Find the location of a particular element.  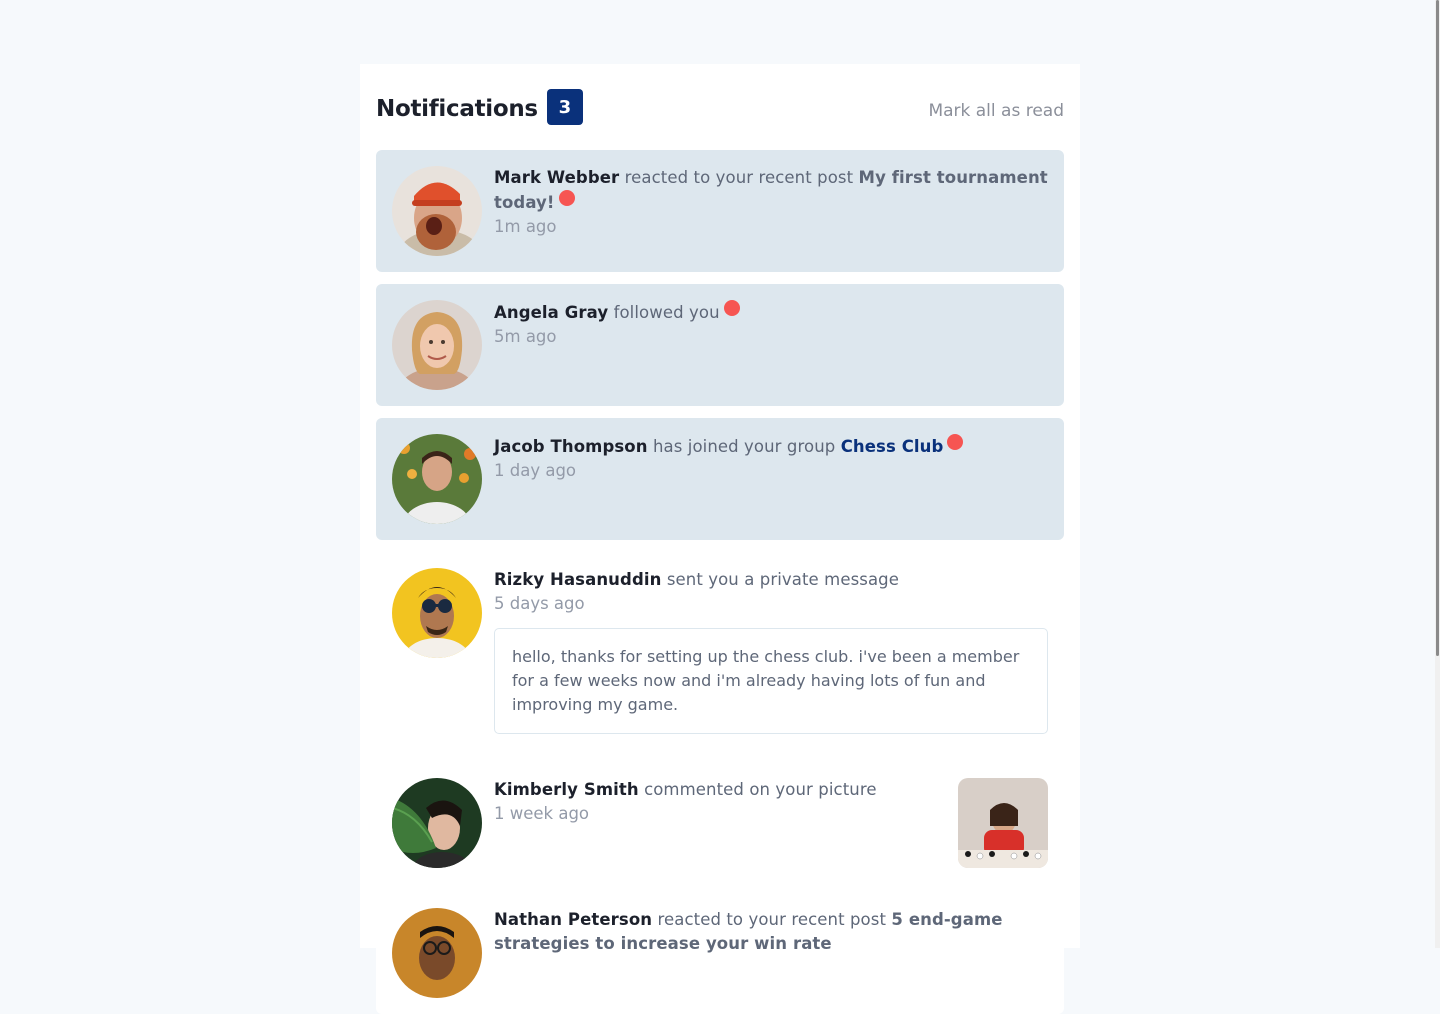

notification-body: Angela Gray followed you 5m ago is located at coordinates (771, 345).